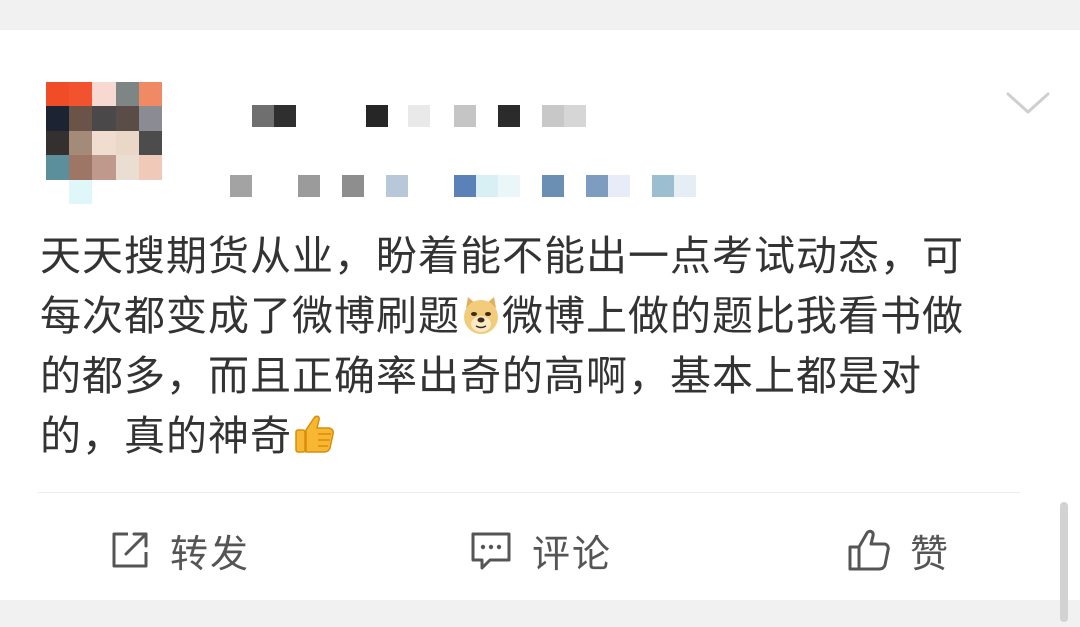 The image size is (1080, 627). Describe the element at coordinates (481, 376) in the screenshot. I see `post-text-line: 的都多，而且正确率出奇的高啊，基本上都是对` at that location.